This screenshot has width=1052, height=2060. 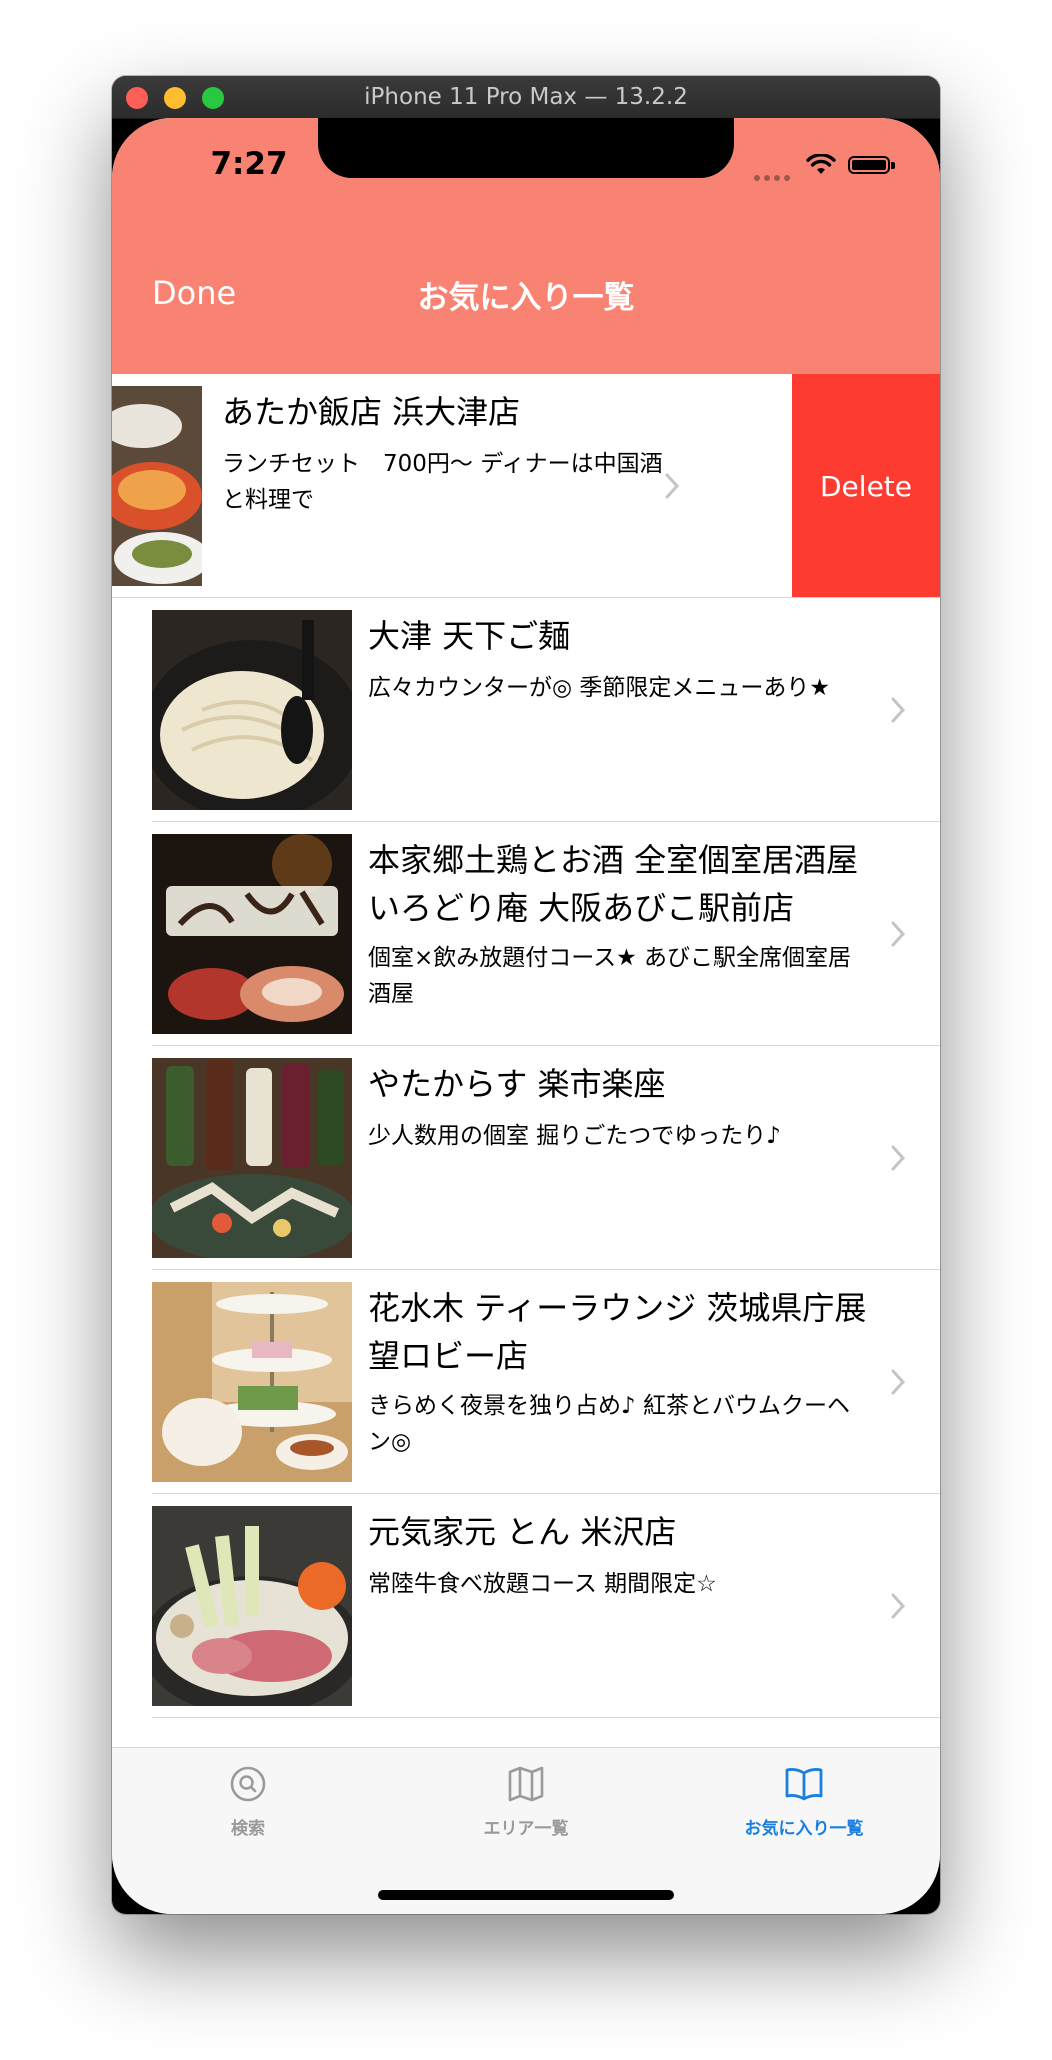 I want to click on tab-label: 検索, so click(x=248, y=1829).